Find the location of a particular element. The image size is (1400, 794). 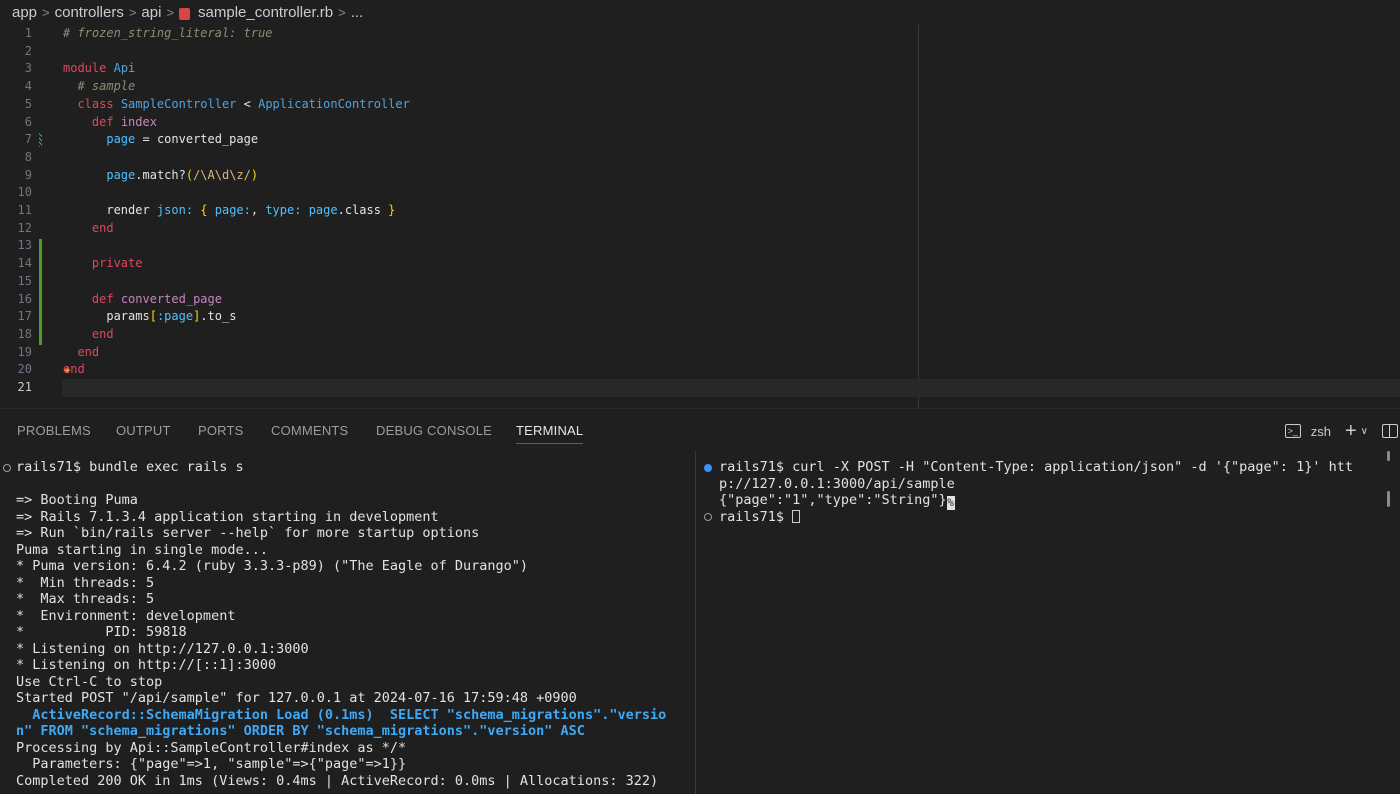

terminal-line: * PID: 59818 is located at coordinates (101, 632).